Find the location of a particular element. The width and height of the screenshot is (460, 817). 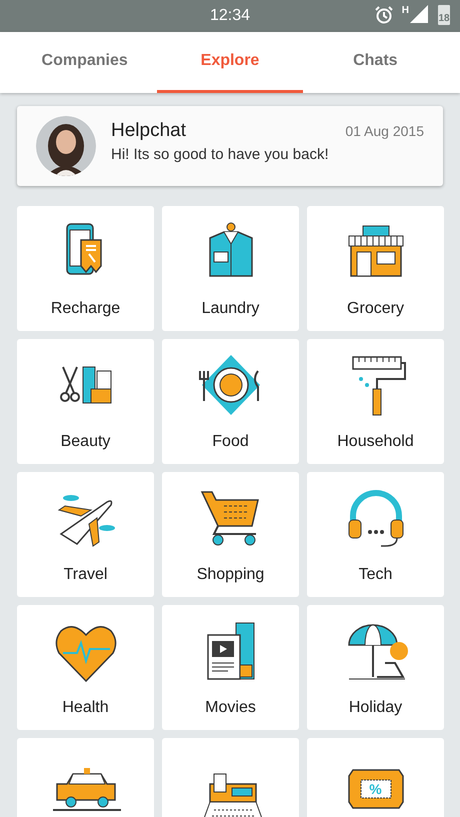

coupon-text: % is located at coordinates (375, 789).